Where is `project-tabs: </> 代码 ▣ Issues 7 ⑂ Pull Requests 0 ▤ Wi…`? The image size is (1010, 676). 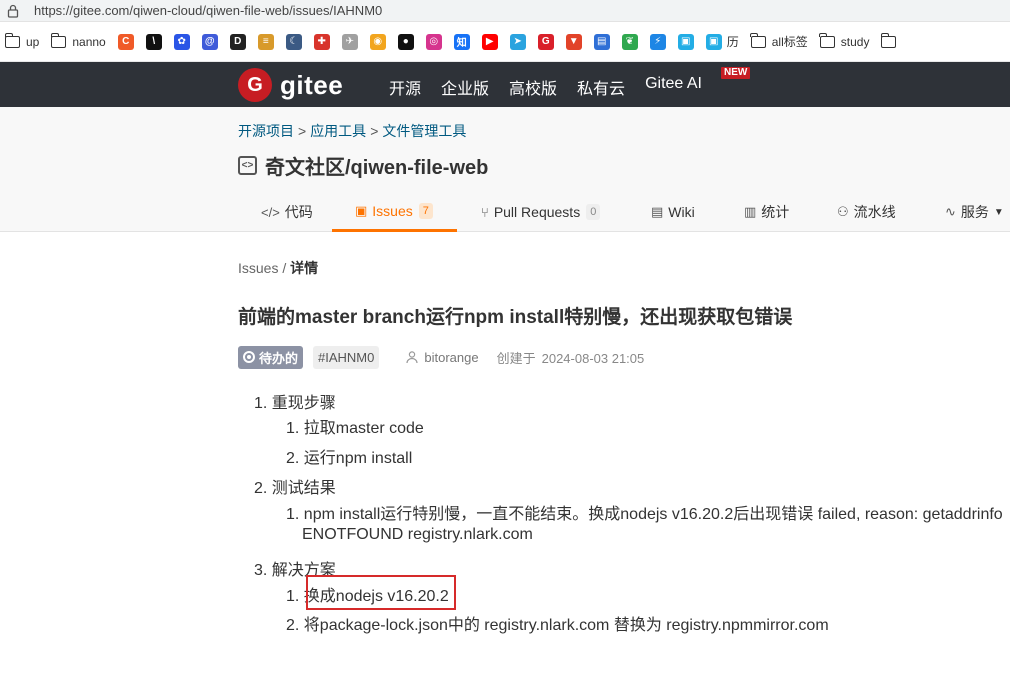 project-tabs: </> 代码 ▣ Issues 7 ⑂ Pull Requests 0 ▤ Wi… is located at coordinates (505, 212).